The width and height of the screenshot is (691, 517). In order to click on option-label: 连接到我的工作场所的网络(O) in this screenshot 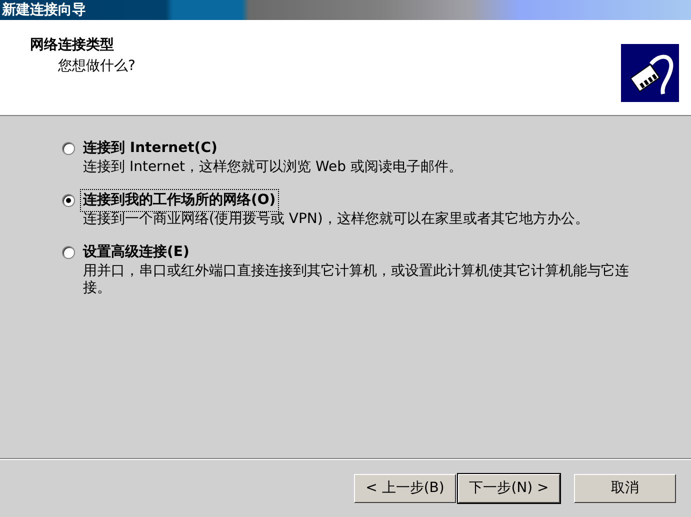, I will do `click(179, 200)`.